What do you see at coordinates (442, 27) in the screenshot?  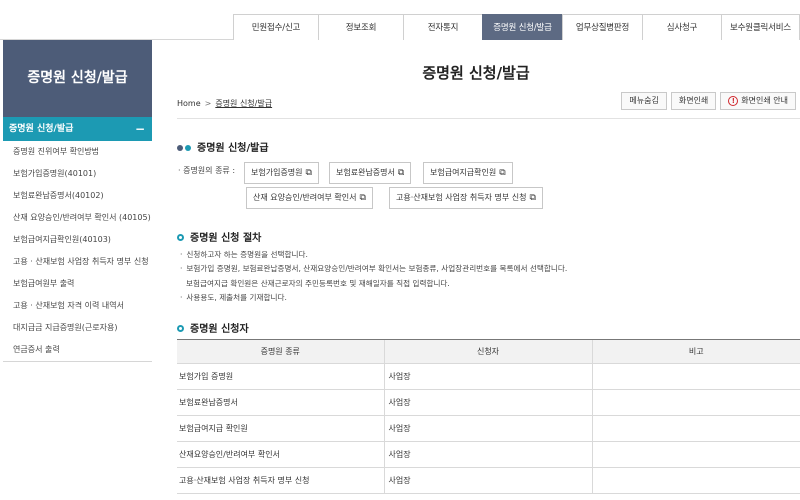 I see `topnav-item-e-notice: 전자통지` at bounding box center [442, 27].